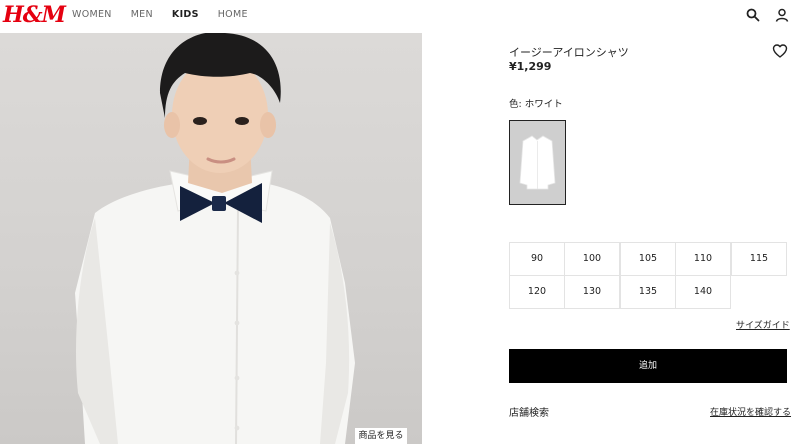 The width and height of the screenshot is (800, 444). What do you see at coordinates (782, 15) in the screenshot?
I see `account-icon` at bounding box center [782, 15].